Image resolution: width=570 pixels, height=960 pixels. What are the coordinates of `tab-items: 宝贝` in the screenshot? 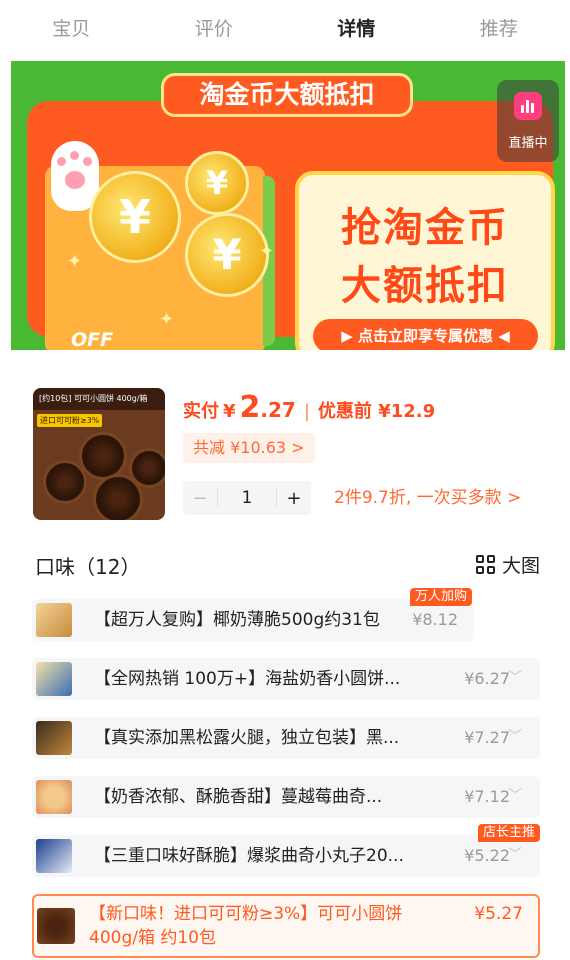 It's located at (71, 29).